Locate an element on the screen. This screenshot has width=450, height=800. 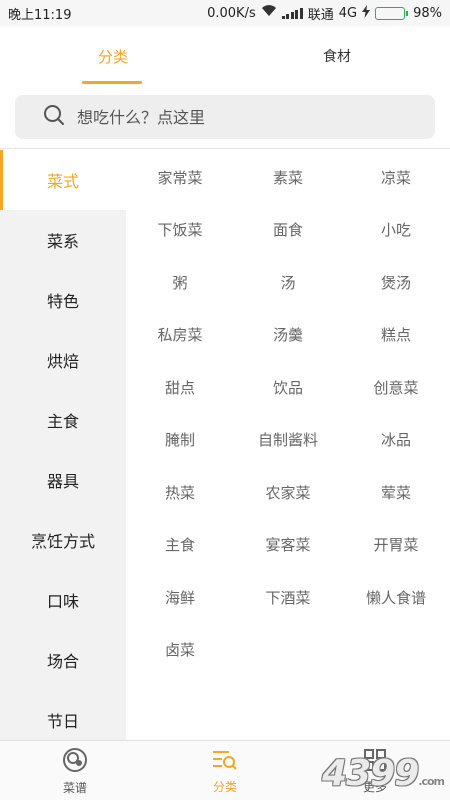
category-item: 下饭菜 is located at coordinates (180, 230).